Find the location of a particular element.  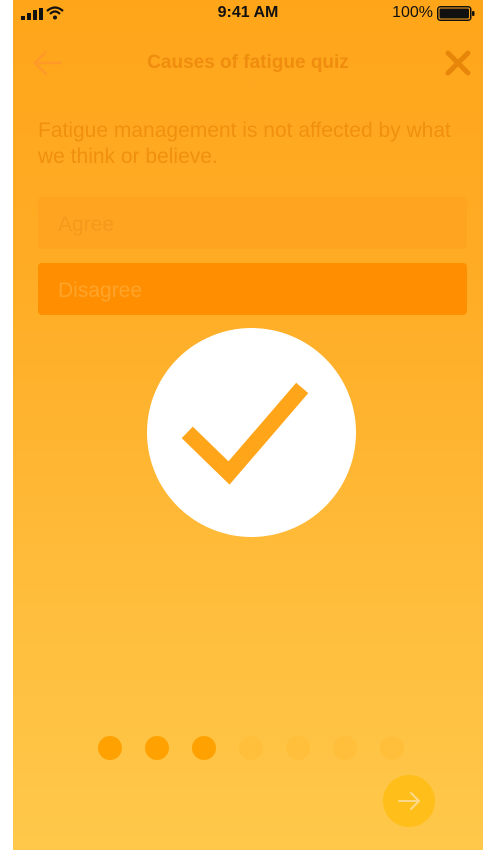

close-icon is located at coordinates (458, 63).